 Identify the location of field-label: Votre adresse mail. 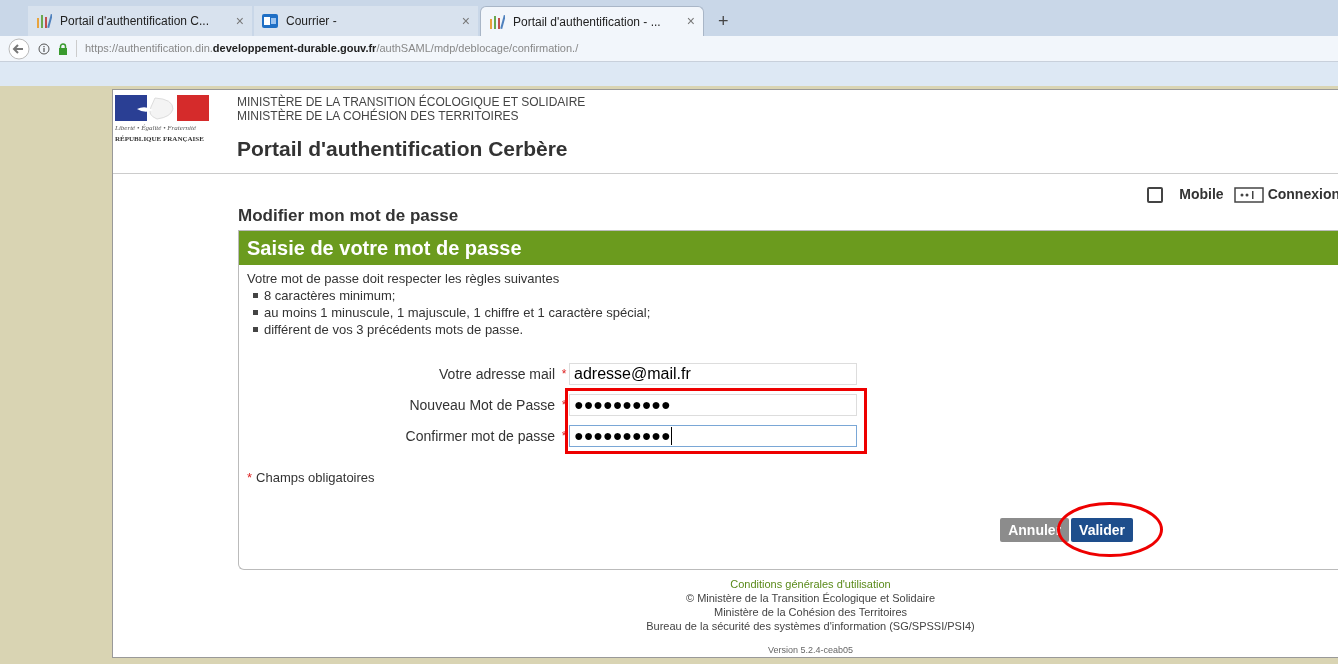
(497, 374).